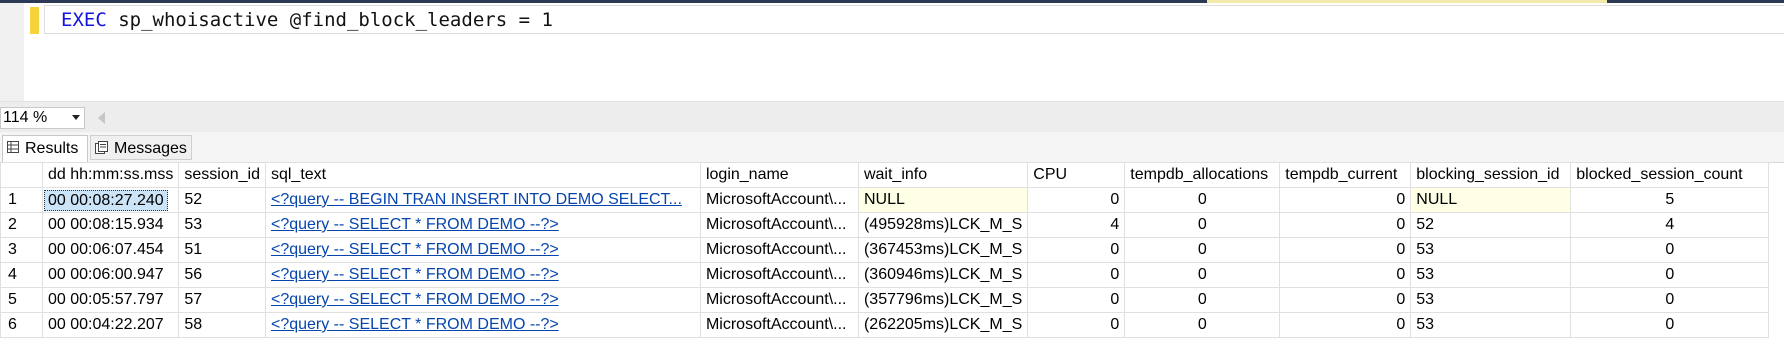 This screenshot has height=350, width=1784. Describe the element at coordinates (222, 200) in the screenshot. I see `cell-session-id: 52` at that location.